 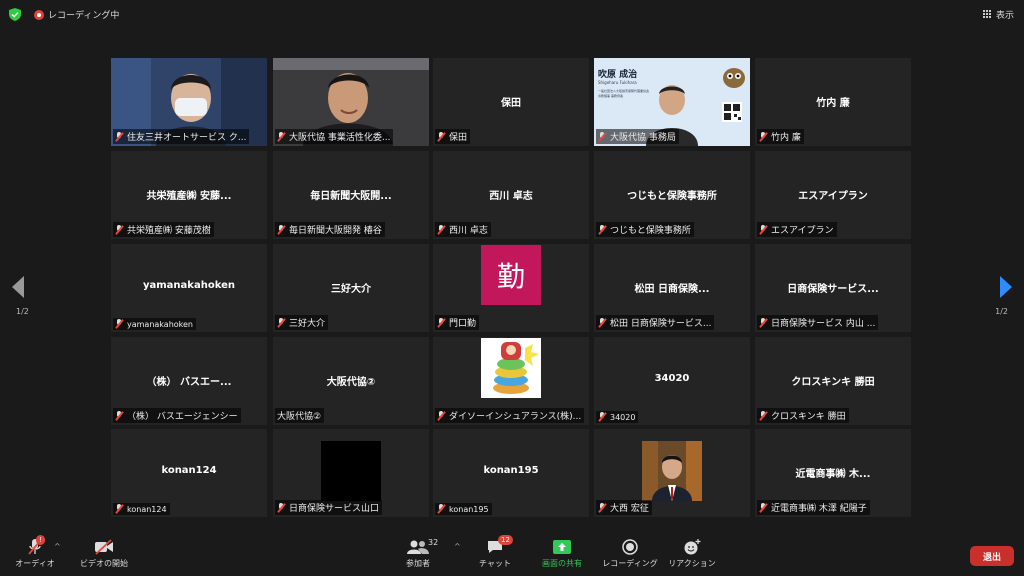 What do you see at coordinates (18, 287) in the screenshot?
I see `previous-page-arrow-icon` at bounding box center [18, 287].